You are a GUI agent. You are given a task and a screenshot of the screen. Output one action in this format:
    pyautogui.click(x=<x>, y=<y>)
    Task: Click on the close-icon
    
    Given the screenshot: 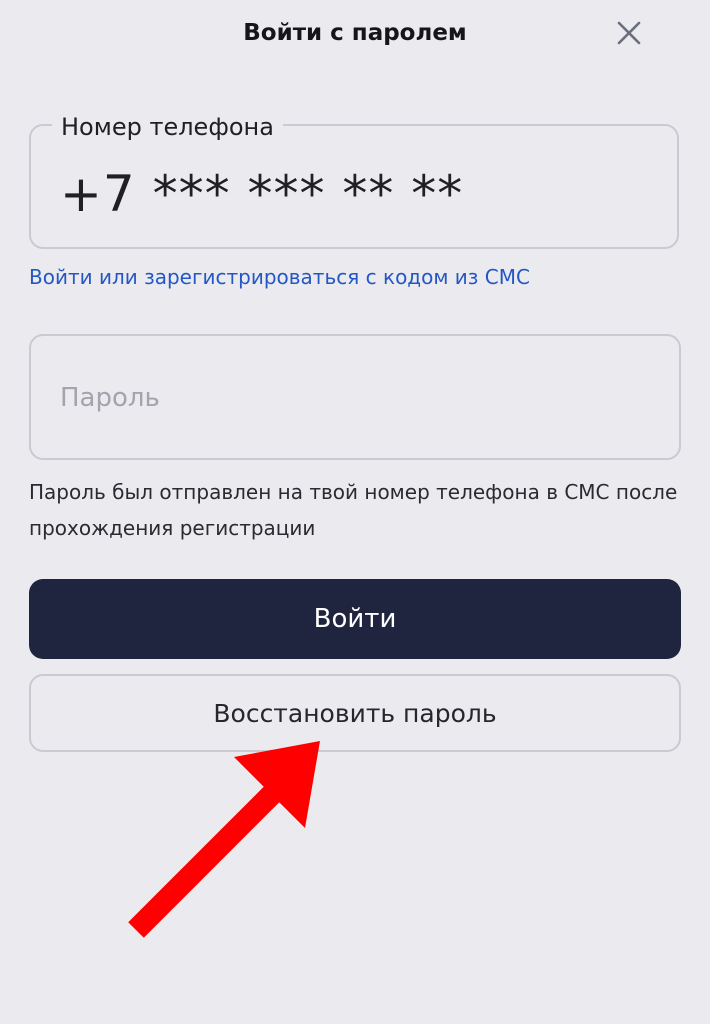 What is the action you would take?
    pyautogui.click(x=629, y=33)
    